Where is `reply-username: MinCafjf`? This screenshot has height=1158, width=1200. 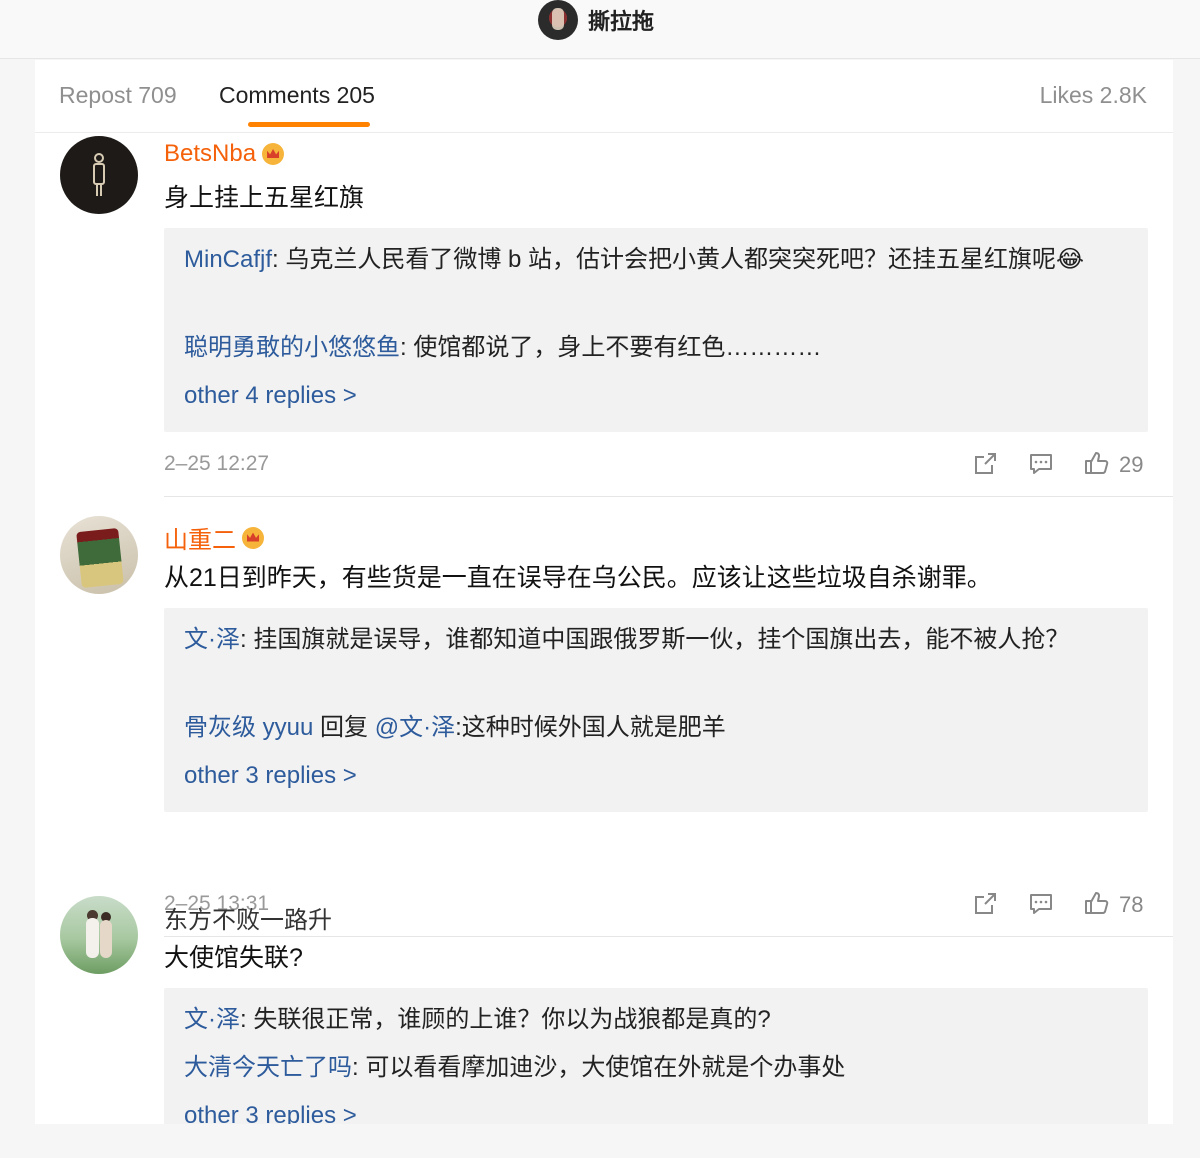
reply-username: MinCafjf is located at coordinates (228, 259).